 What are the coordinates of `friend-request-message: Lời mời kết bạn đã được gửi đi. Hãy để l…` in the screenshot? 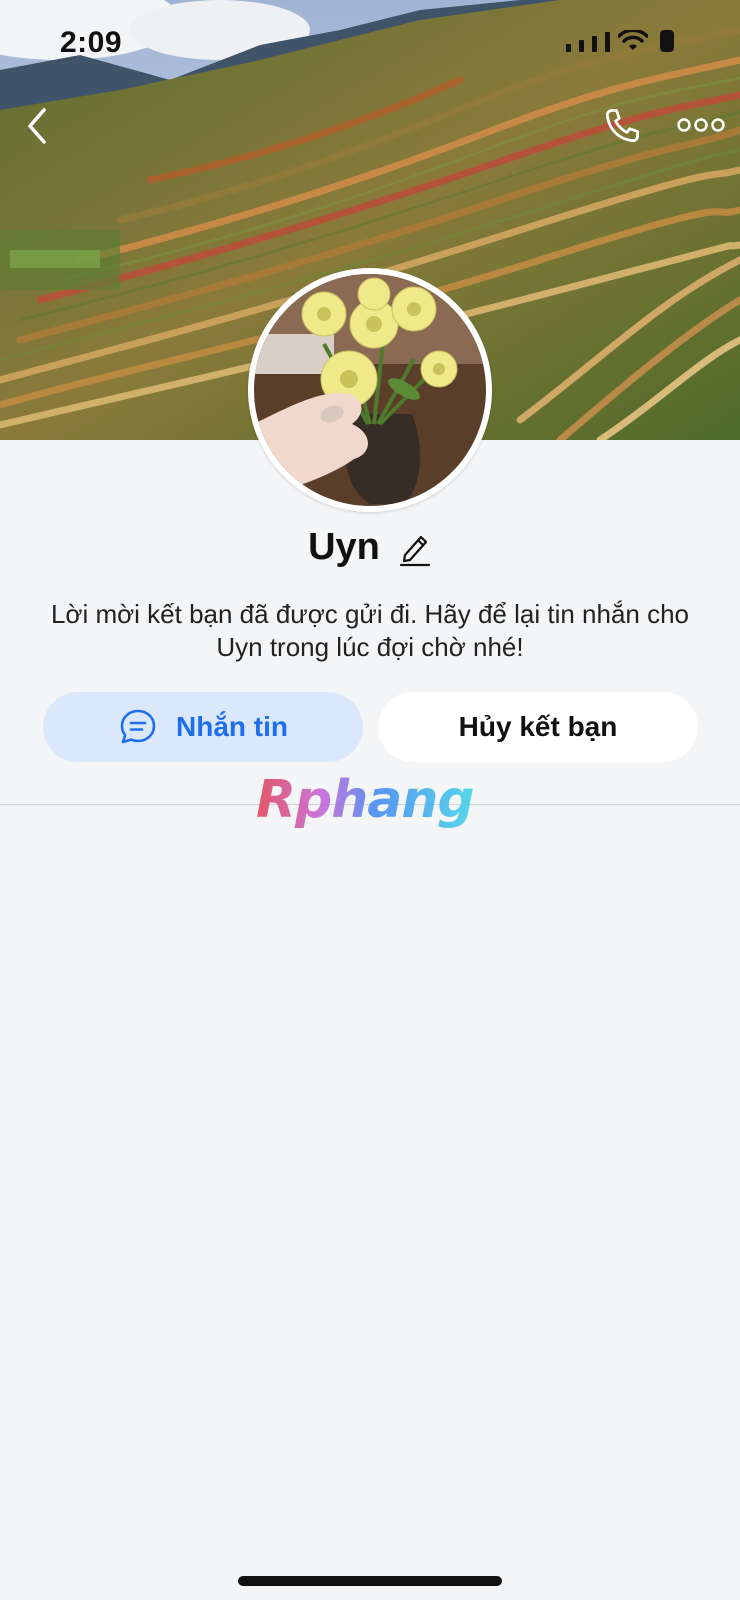 It's located at (370, 630).